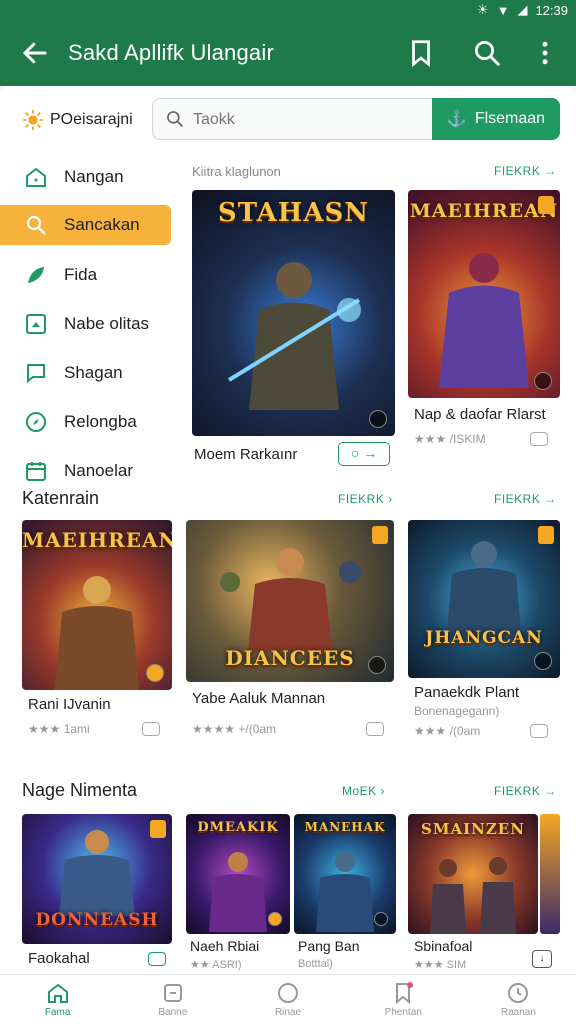  What do you see at coordinates (487, 53) in the screenshot?
I see `search-icon` at bounding box center [487, 53].